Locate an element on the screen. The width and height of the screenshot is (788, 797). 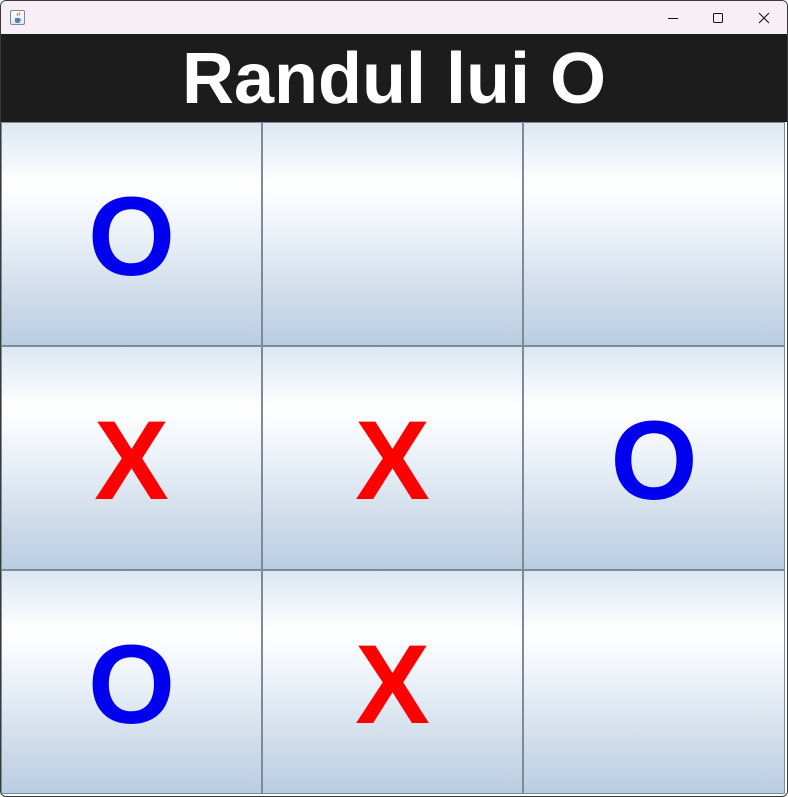
maximize-button is located at coordinates (718, 17).